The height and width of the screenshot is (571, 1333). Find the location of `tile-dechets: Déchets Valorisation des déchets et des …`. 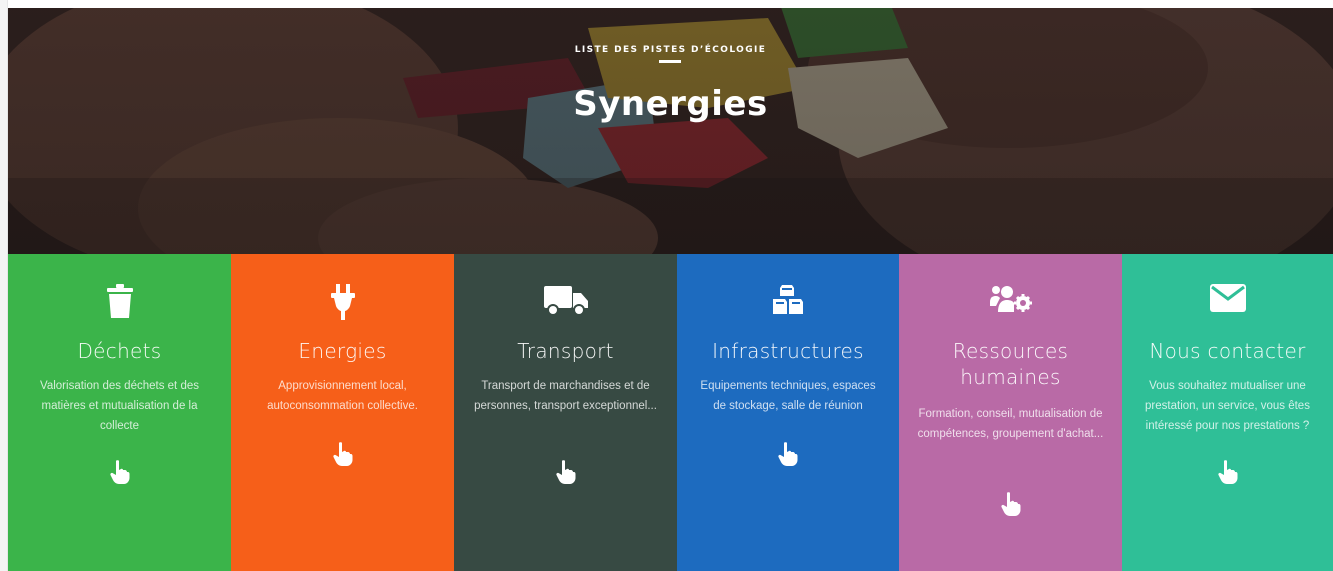

tile-dechets: Déchets Valorisation des déchets et des … is located at coordinates (119, 412).